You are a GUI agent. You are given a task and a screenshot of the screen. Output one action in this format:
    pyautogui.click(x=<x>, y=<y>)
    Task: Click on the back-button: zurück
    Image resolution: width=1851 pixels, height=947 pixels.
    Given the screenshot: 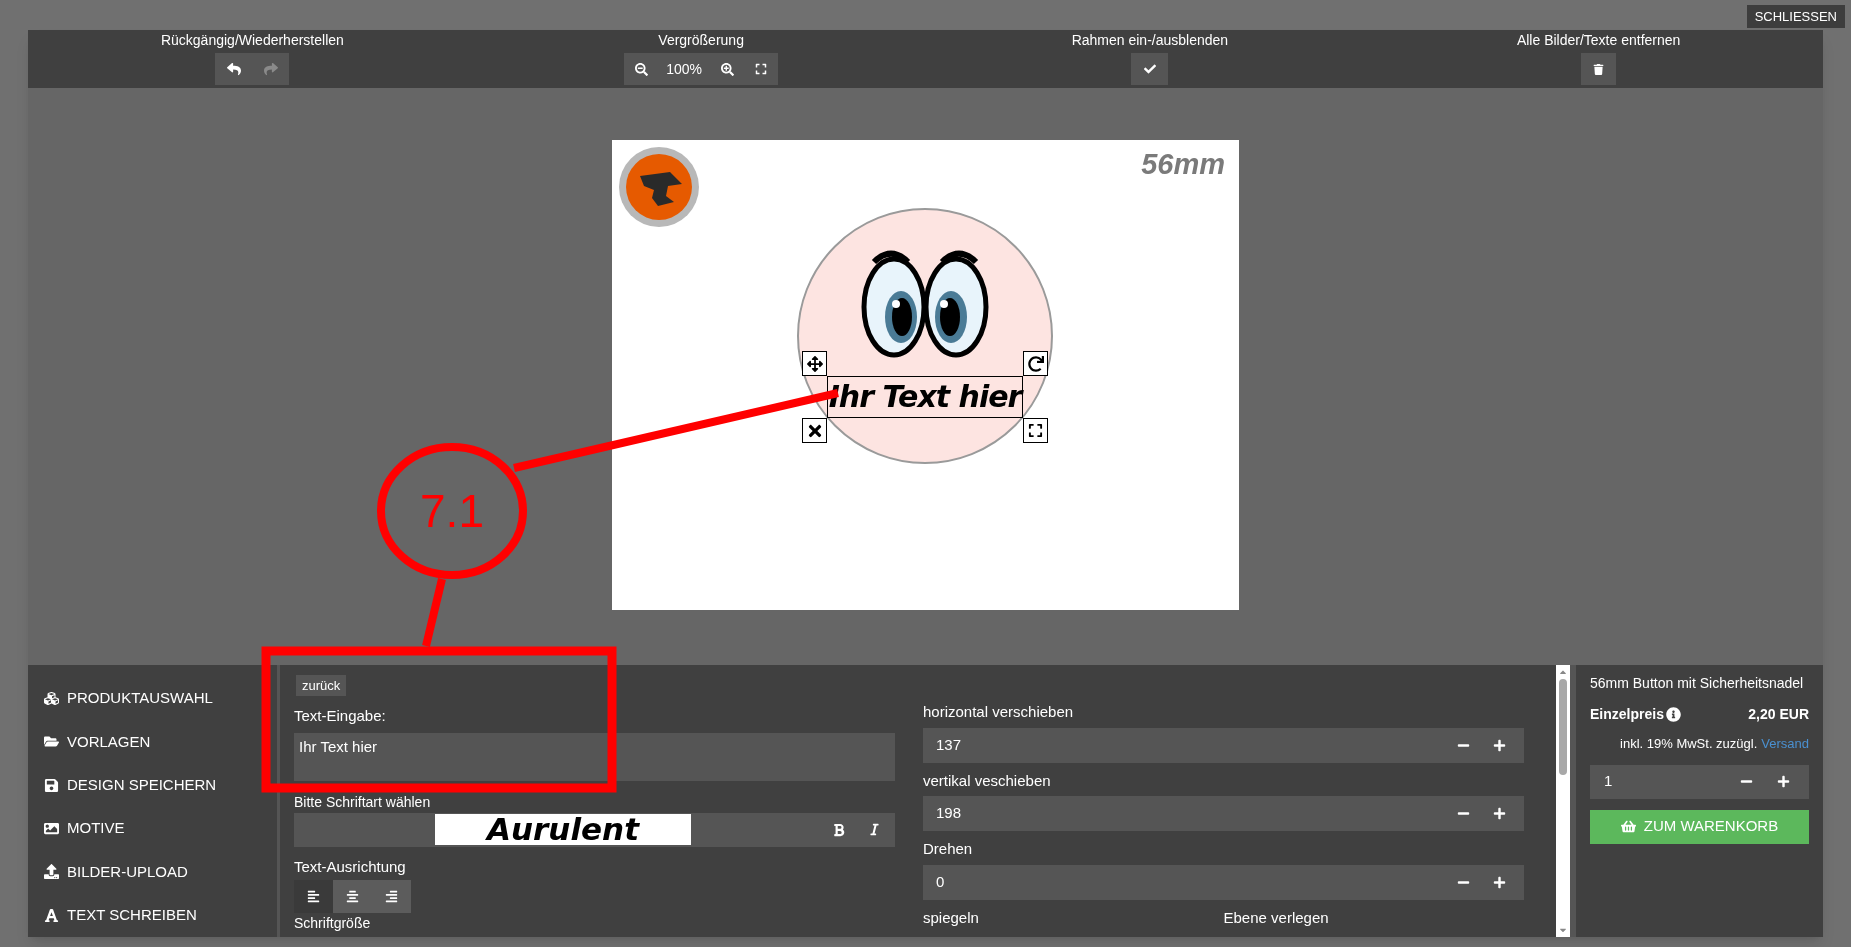 What is the action you would take?
    pyautogui.click(x=321, y=685)
    